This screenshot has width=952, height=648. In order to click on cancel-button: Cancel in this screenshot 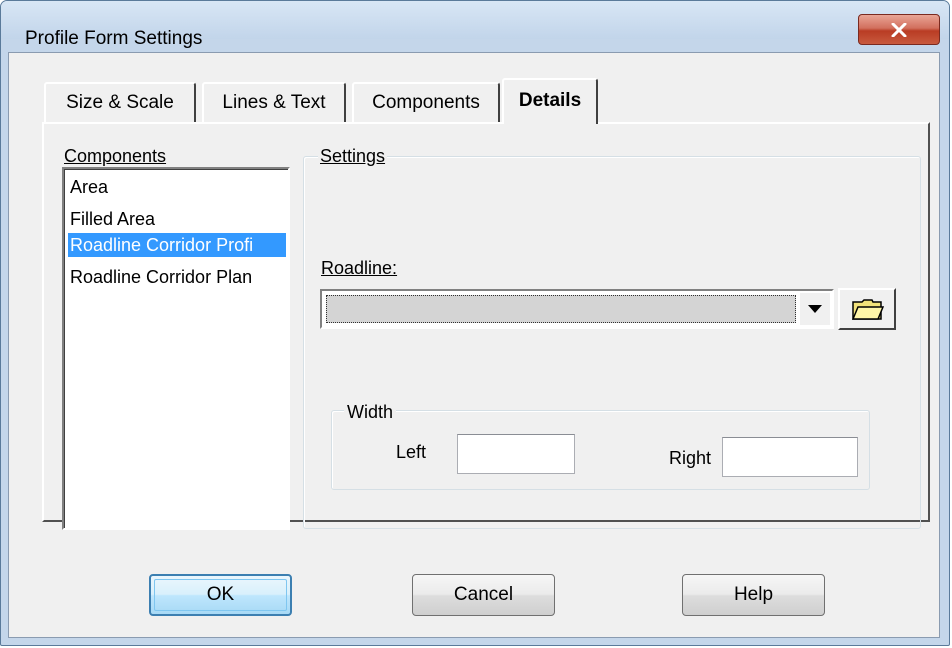, I will do `click(483, 595)`.